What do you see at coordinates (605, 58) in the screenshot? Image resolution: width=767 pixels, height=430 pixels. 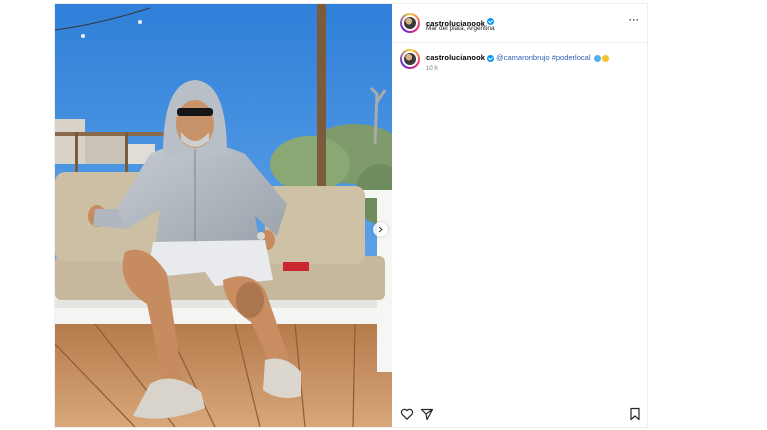 I see `smile-emoji-icon` at bounding box center [605, 58].